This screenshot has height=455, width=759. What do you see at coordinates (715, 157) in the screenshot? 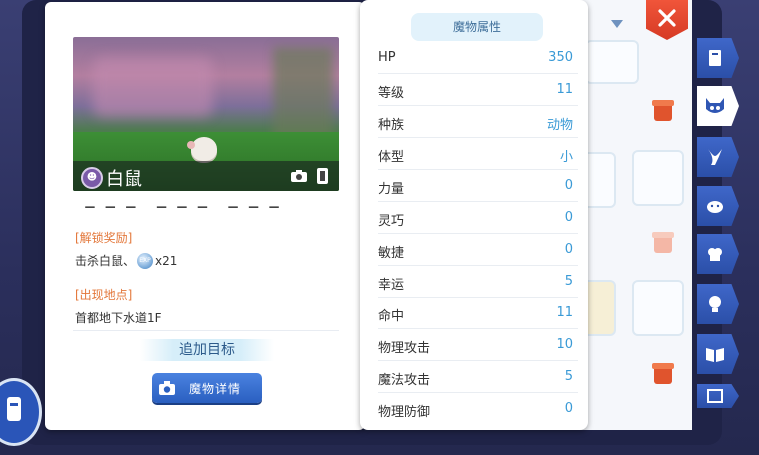
I see `horn-icon` at bounding box center [715, 157].